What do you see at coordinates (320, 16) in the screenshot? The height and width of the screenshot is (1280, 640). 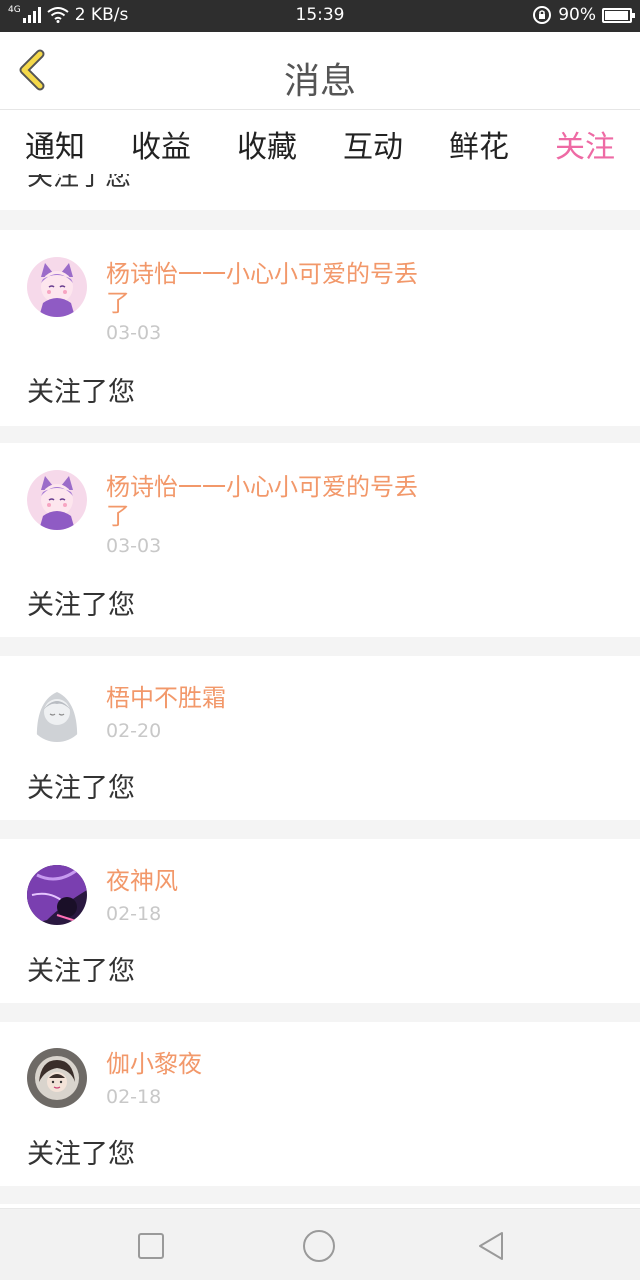 I see `status-bar: 4G 2 KB/s 15:39 90%` at bounding box center [320, 16].